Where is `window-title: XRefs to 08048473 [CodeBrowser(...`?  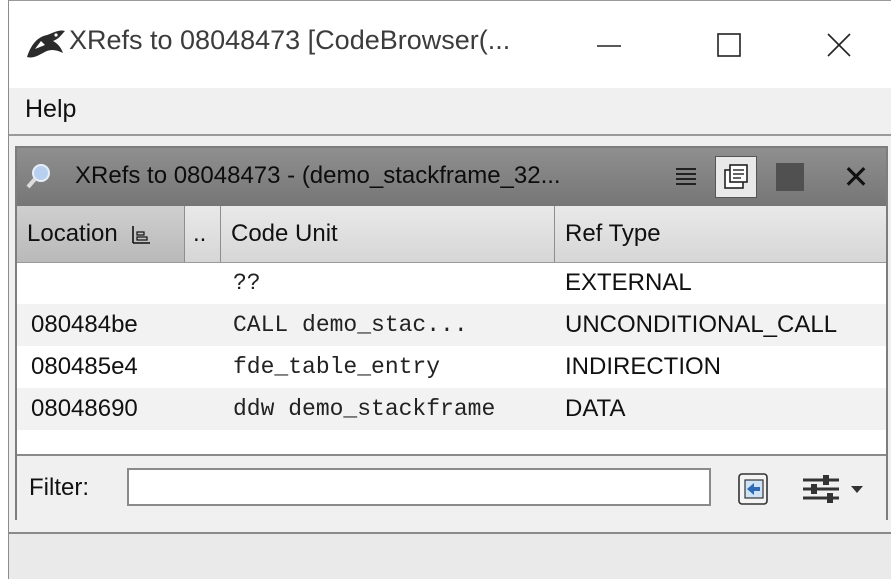 window-title: XRefs to 08048473 [CodeBrowser(... is located at coordinates (290, 40).